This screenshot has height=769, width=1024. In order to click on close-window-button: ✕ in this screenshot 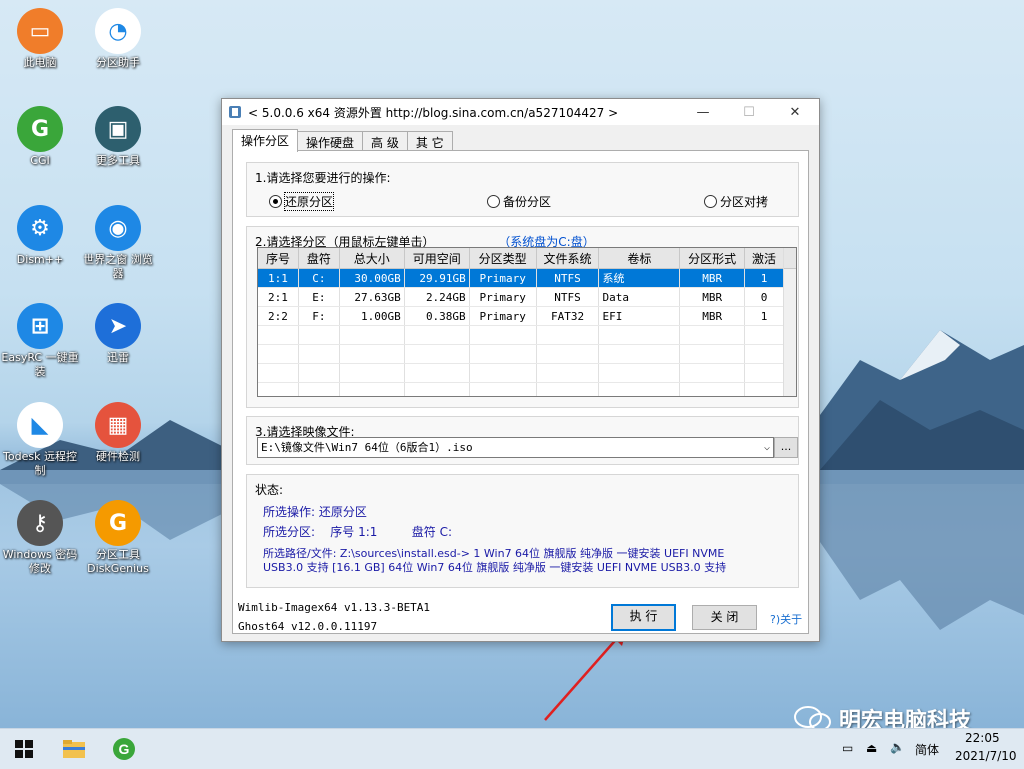, I will do `click(795, 112)`.